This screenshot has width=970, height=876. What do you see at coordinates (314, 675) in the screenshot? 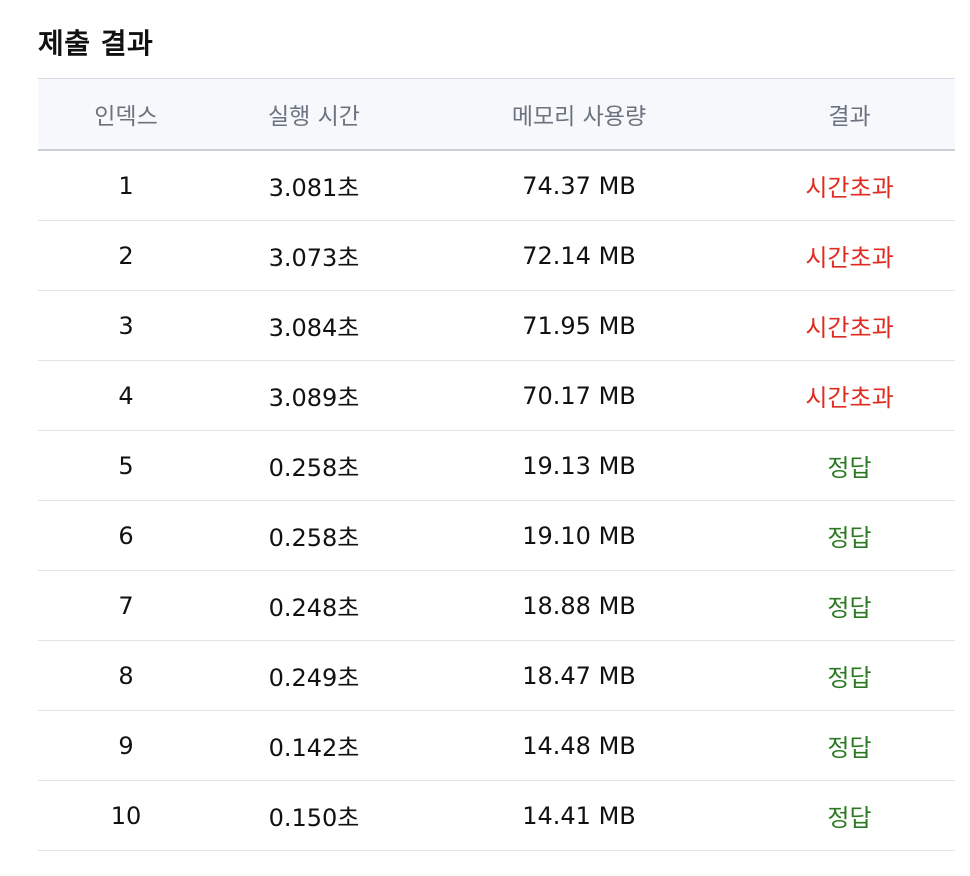
I see `cell-time: 0.249초` at bounding box center [314, 675].